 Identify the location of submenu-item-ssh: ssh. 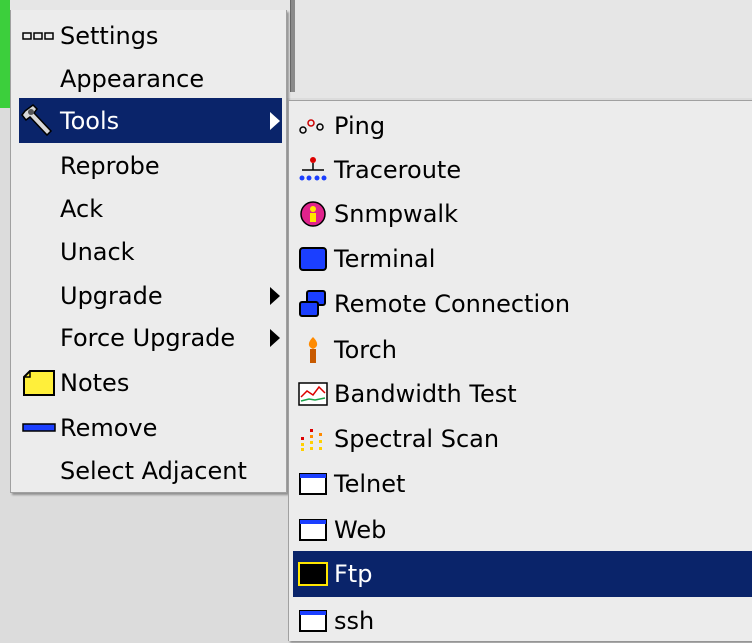
(522, 620).